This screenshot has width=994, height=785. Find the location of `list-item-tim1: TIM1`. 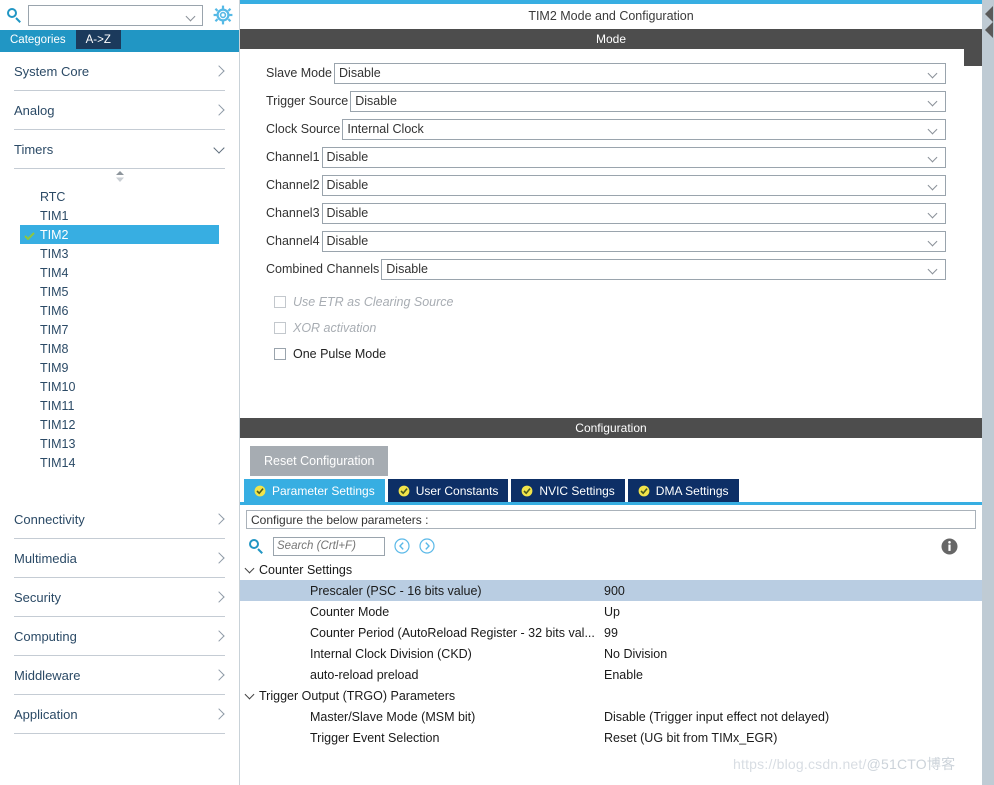

list-item-tim1: TIM1 is located at coordinates (119, 215).